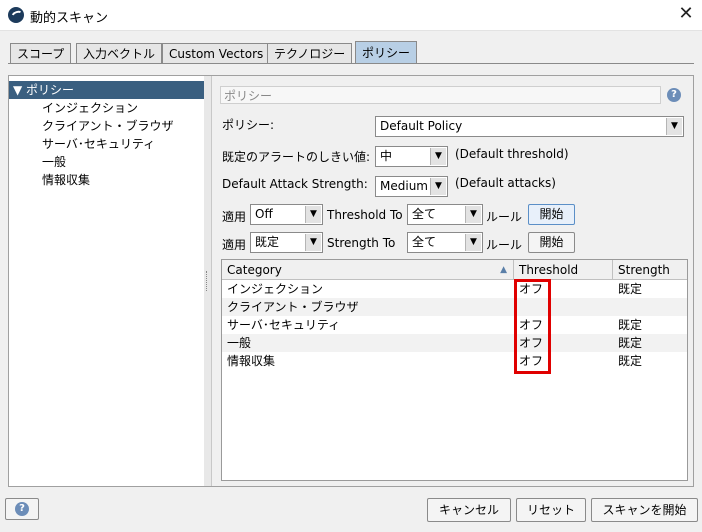 The image size is (702, 532). Describe the element at coordinates (454, 361) in the screenshot. I see `table-row: 情報収集 オフ 既定` at that location.